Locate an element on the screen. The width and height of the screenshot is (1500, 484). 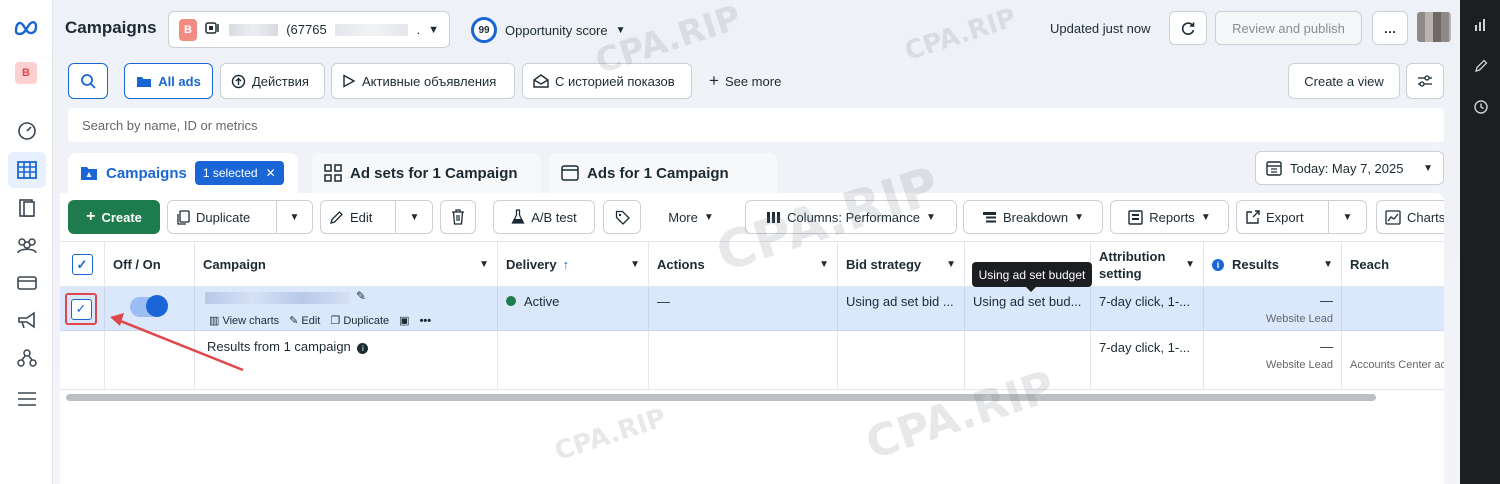
col-results: i Results ▼ is located at coordinates (1273, 264).